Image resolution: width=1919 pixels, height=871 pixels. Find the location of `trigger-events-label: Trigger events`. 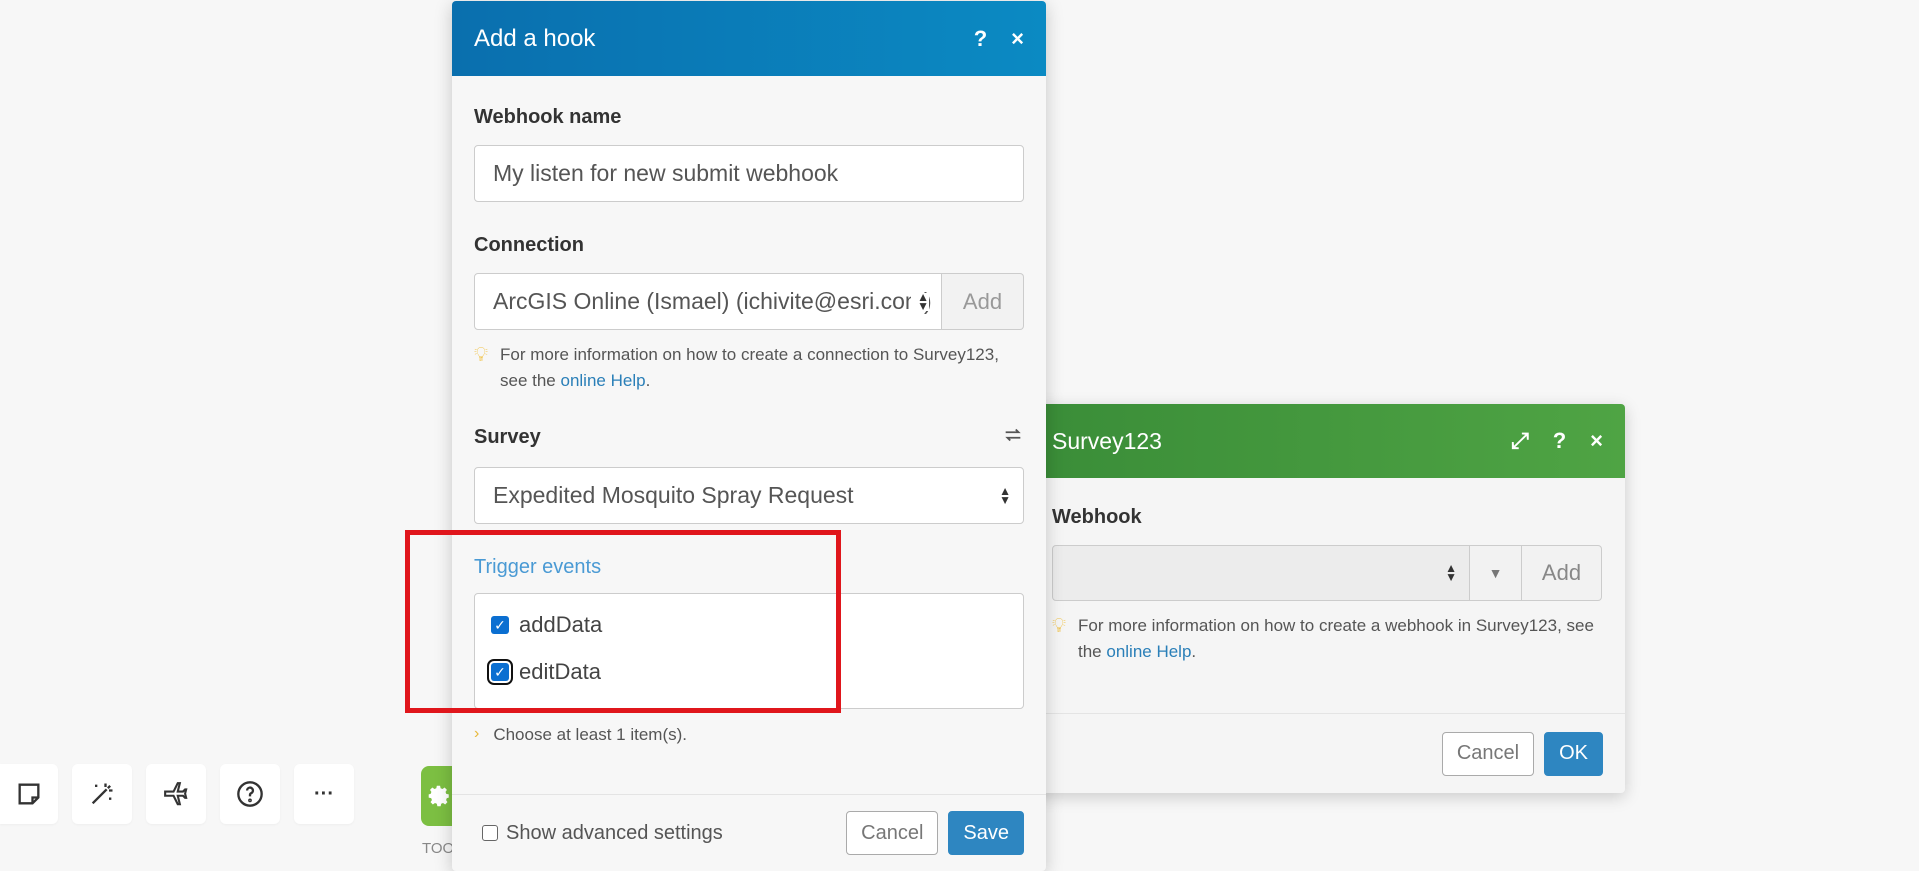

trigger-events-label: Trigger events is located at coordinates (538, 567).